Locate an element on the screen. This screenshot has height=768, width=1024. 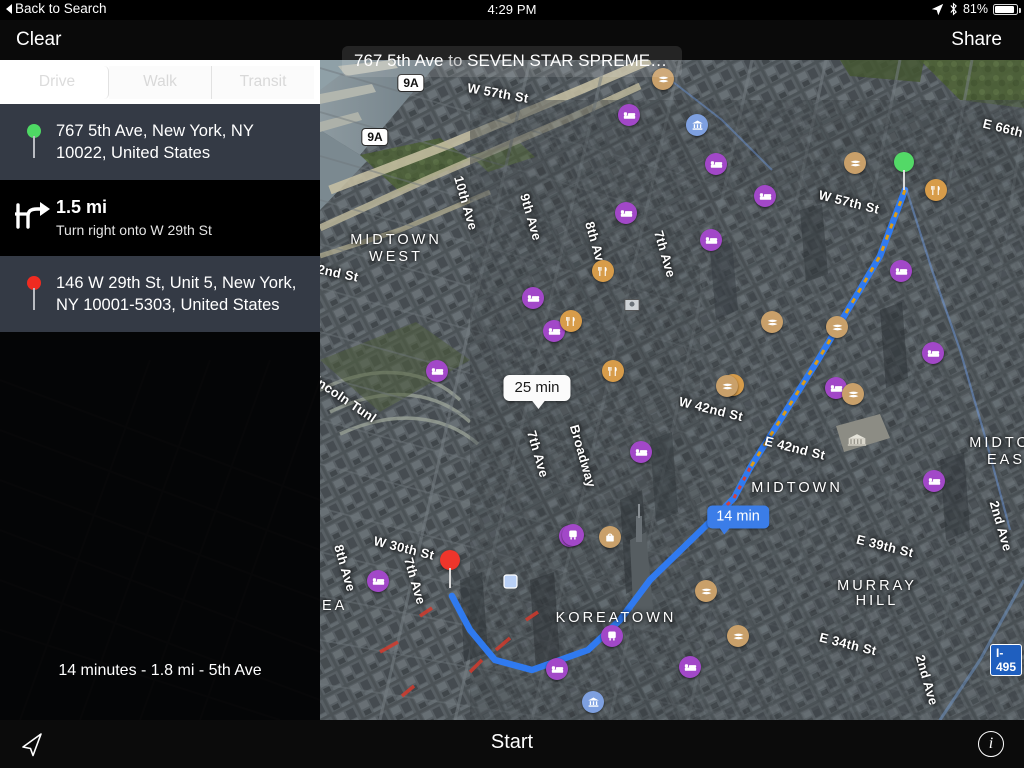
turn-text: 1.5 mi Turn right onto W 29th St is located at coordinates (181, 218).